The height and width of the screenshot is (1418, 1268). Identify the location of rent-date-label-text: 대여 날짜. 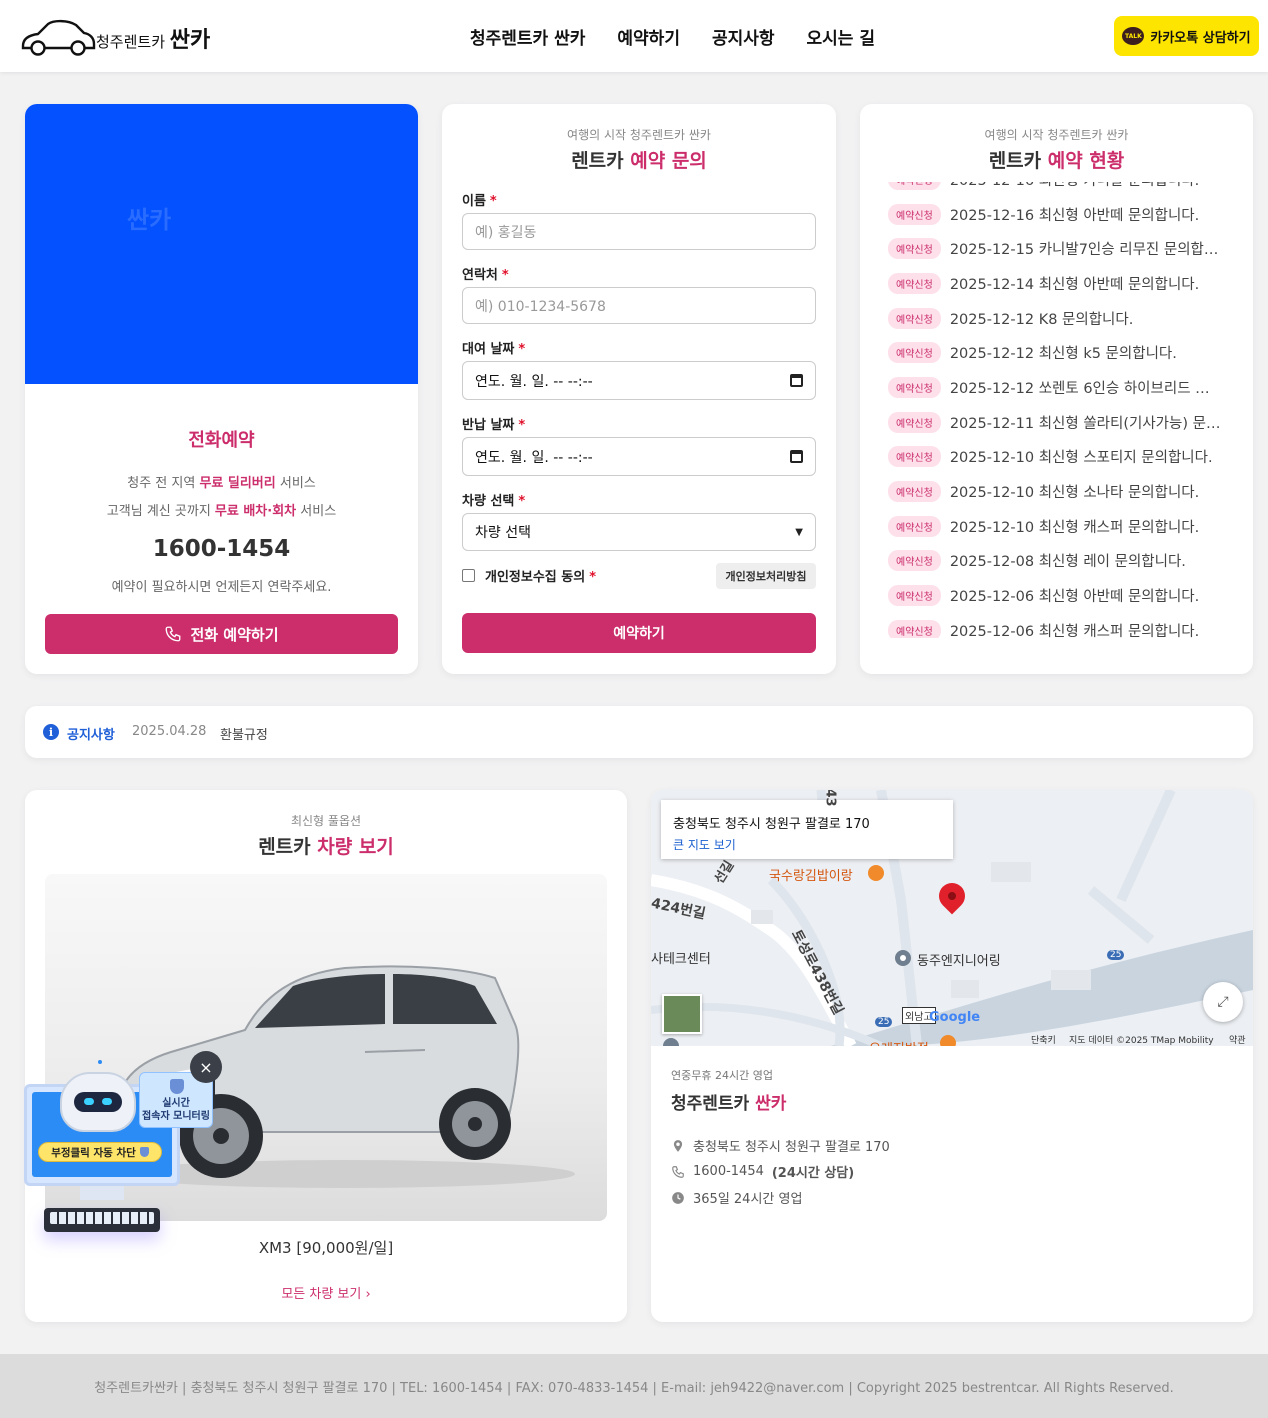
(488, 349).